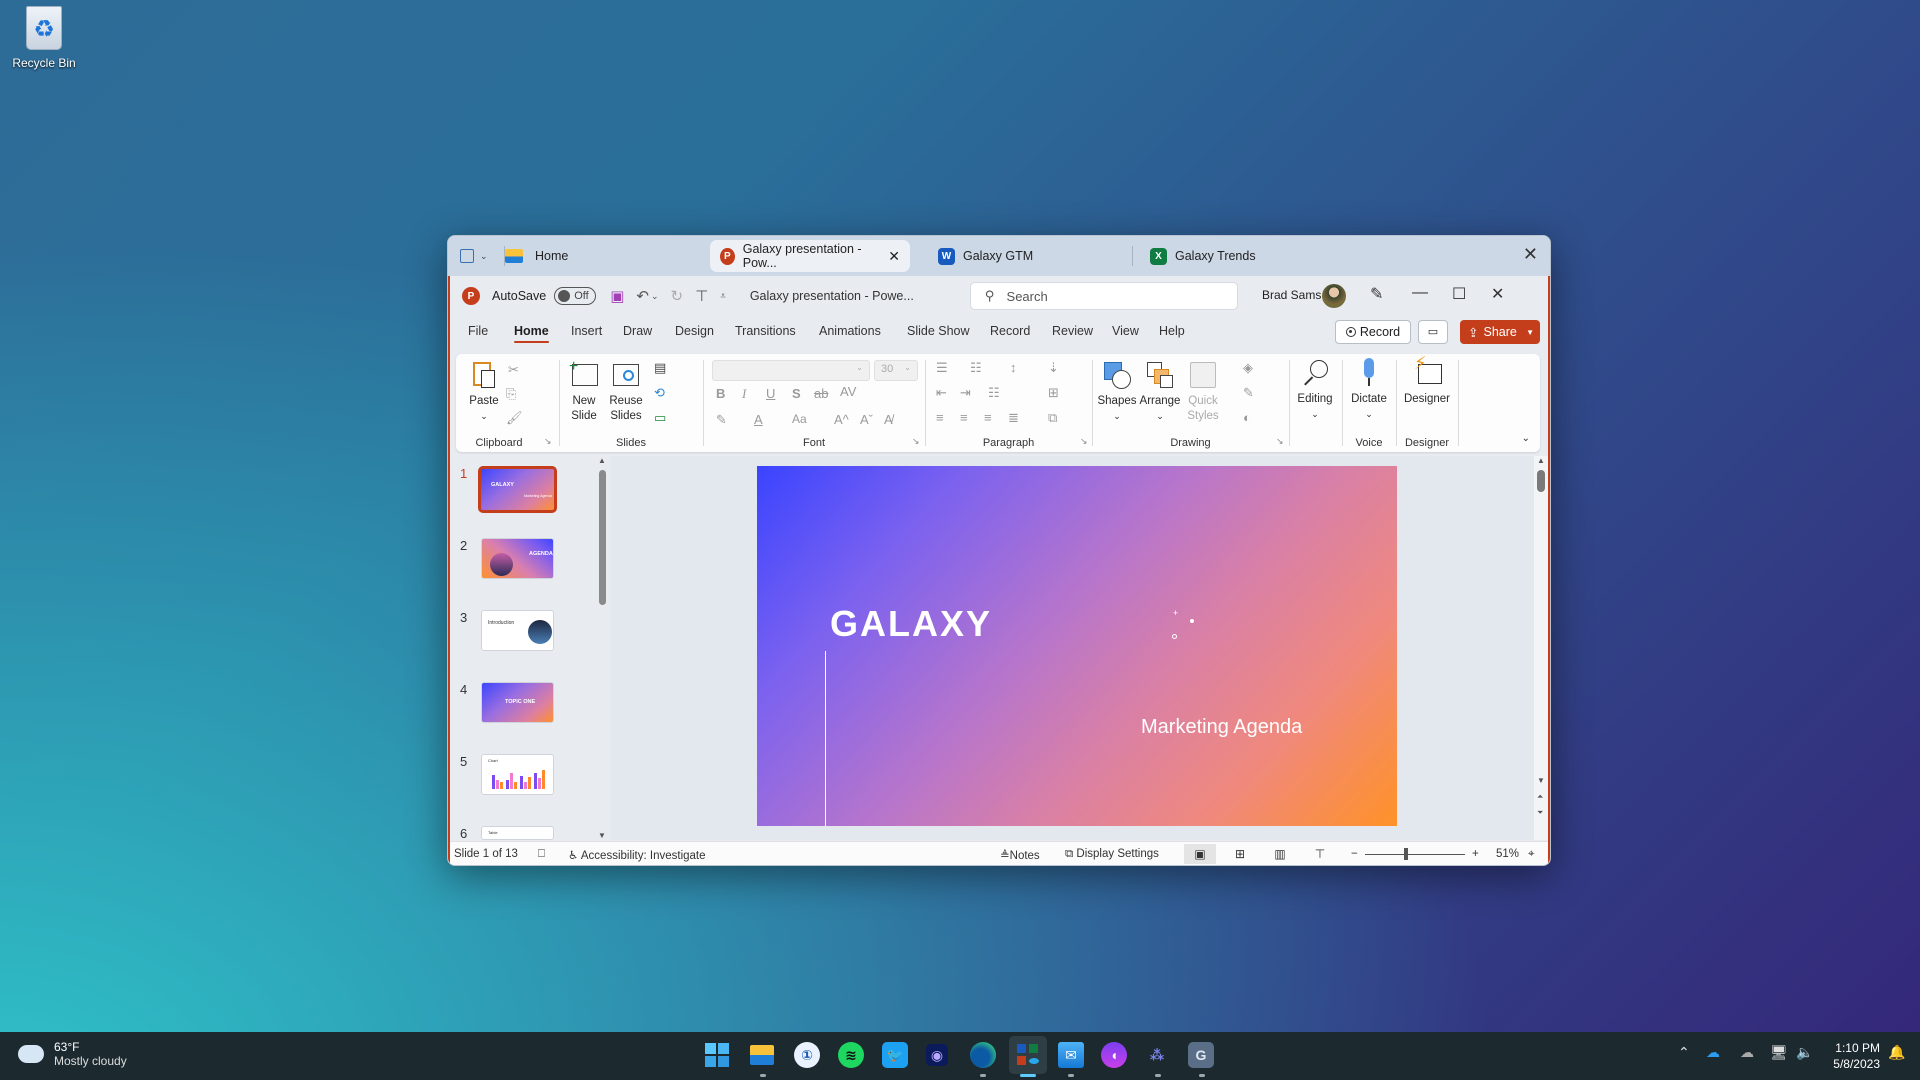  Describe the element at coordinates (938, 331) in the screenshot. I see `tab-slide-show: Slide Show` at that location.